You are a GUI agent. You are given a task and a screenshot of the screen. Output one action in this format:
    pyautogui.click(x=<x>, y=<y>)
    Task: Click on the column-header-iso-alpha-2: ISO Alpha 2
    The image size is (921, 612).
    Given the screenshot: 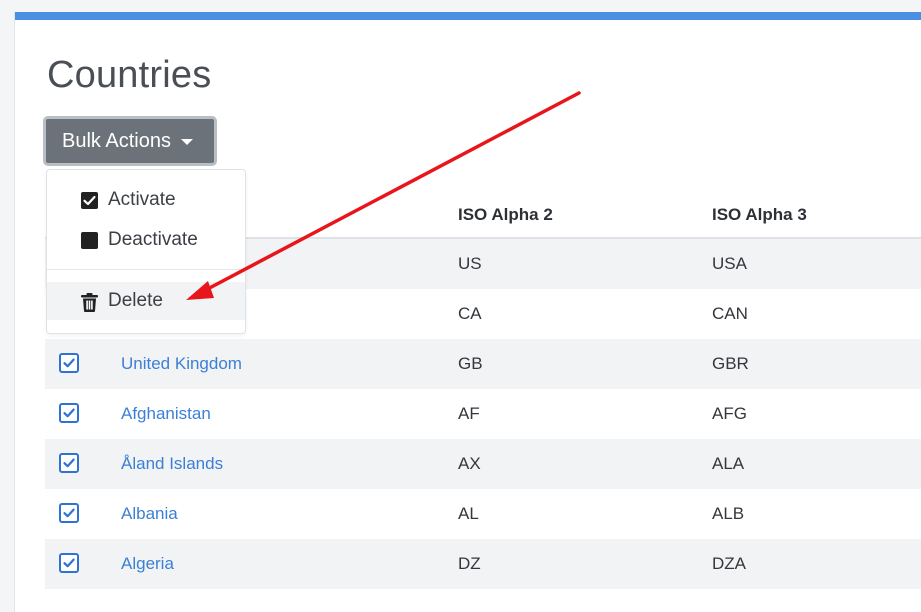 What is the action you would take?
    pyautogui.click(x=505, y=215)
    